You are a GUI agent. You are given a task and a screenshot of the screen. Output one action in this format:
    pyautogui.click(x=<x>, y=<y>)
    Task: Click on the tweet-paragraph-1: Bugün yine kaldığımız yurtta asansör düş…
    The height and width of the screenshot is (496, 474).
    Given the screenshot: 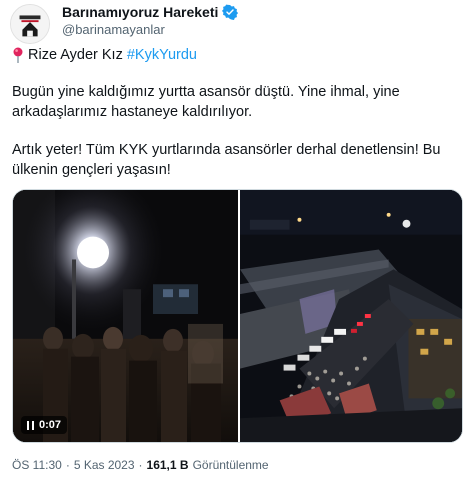 What is the action you would take?
    pyautogui.click(x=206, y=102)
    